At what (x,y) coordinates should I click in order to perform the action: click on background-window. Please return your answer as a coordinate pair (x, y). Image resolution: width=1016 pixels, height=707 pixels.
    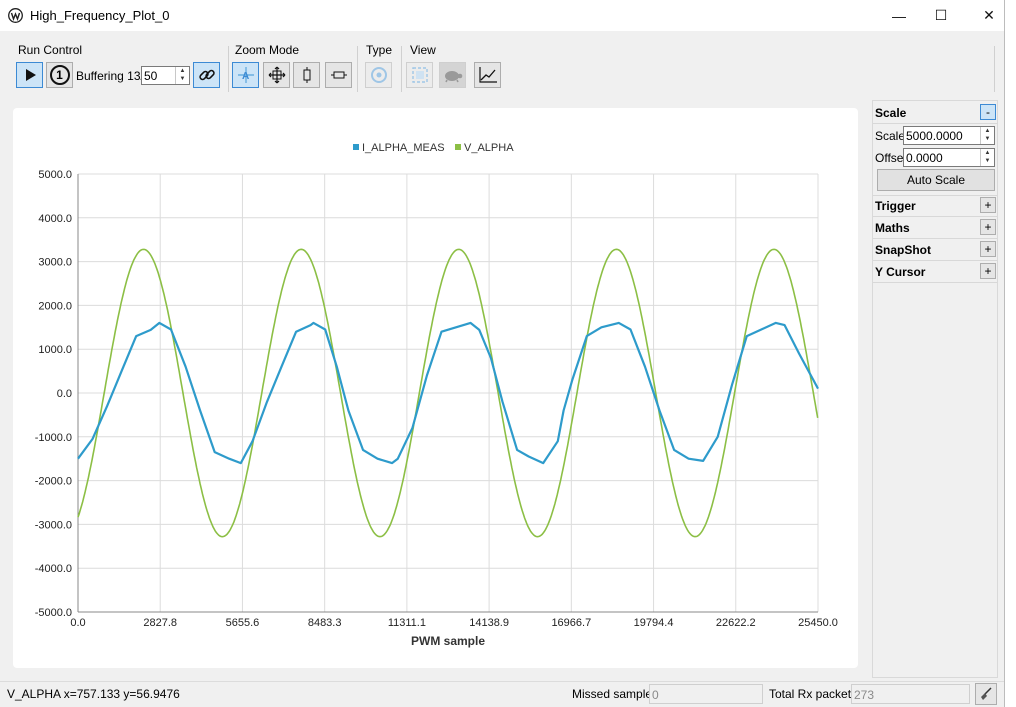
    Looking at the image, I should click on (1010, 353).